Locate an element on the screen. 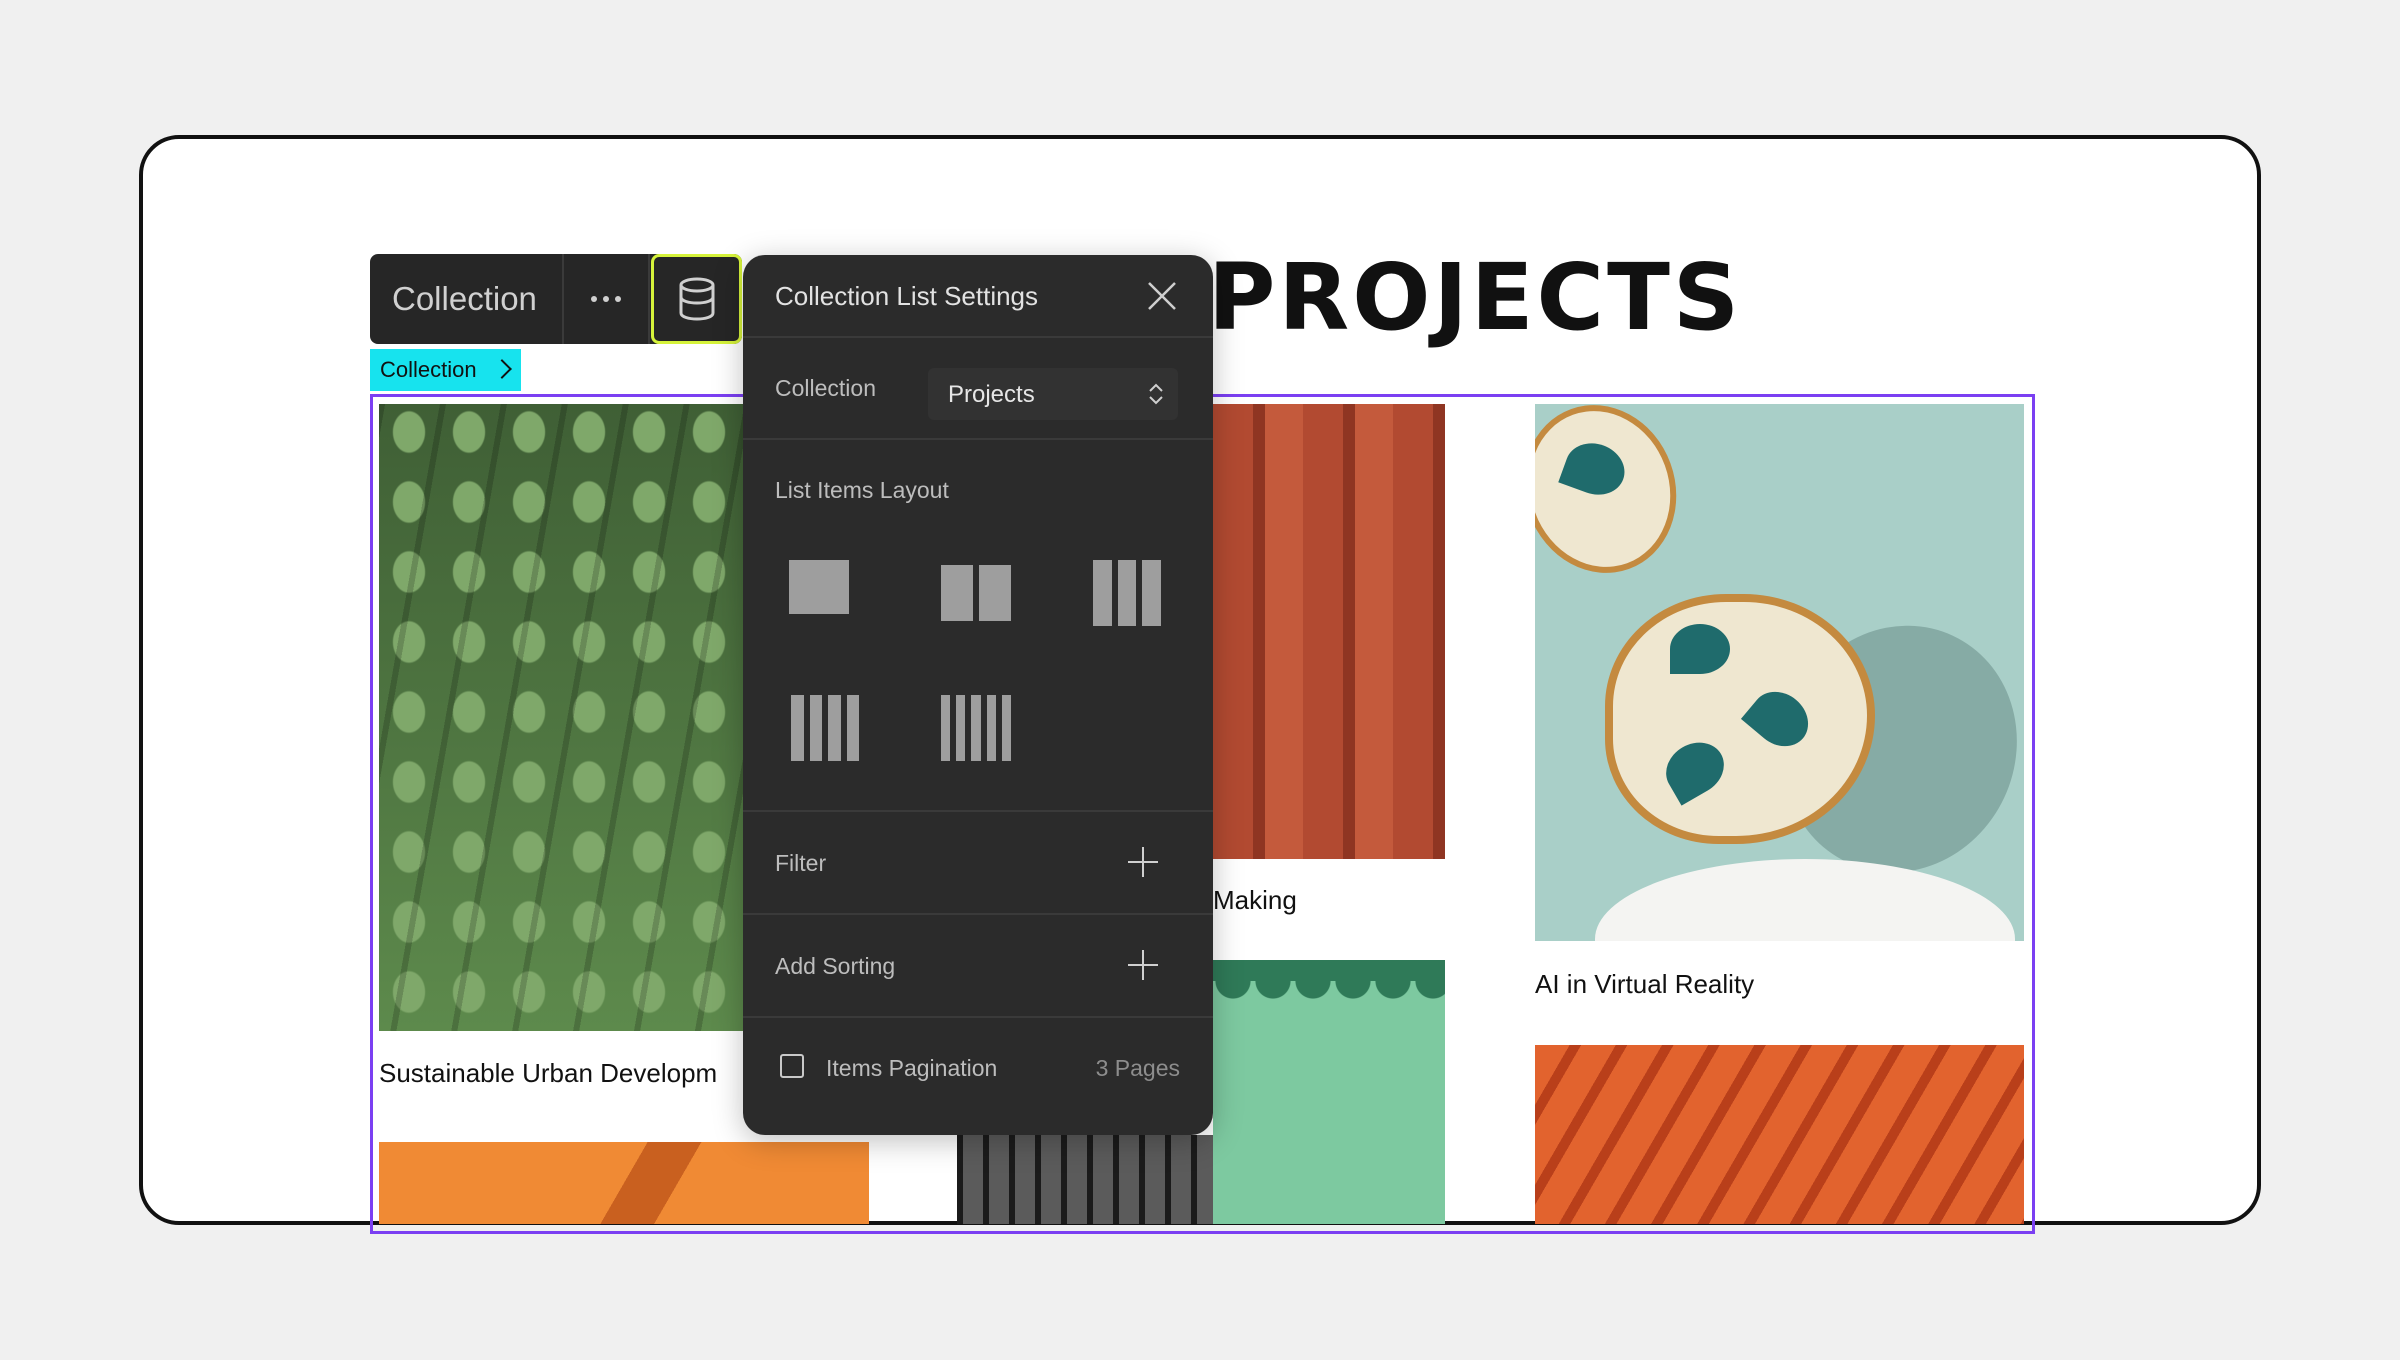  card-title-2: Making is located at coordinates (1255, 900).